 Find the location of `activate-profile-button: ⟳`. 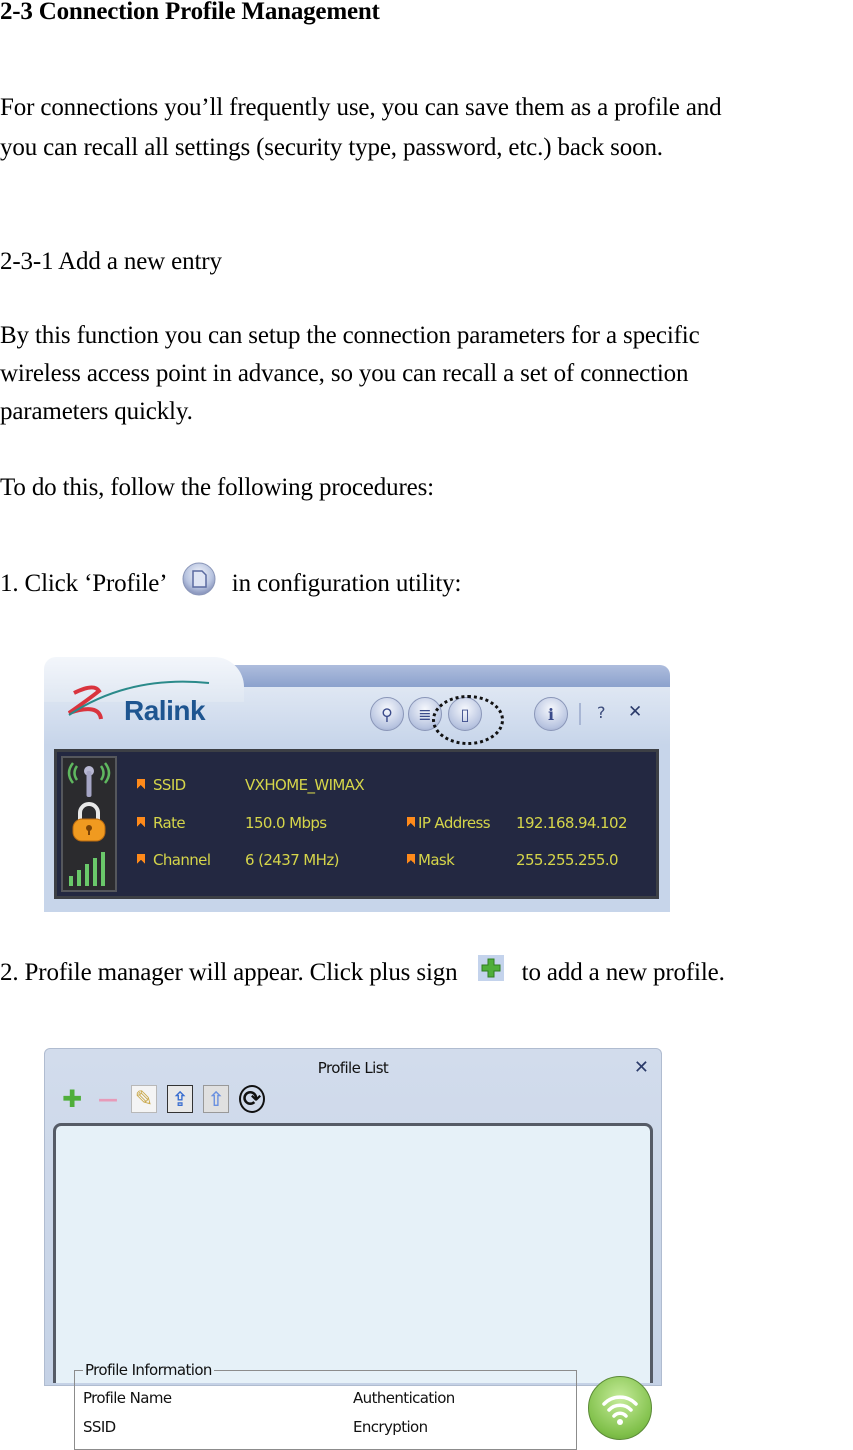

activate-profile-button: ⟳ is located at coordinates (252, 1099).